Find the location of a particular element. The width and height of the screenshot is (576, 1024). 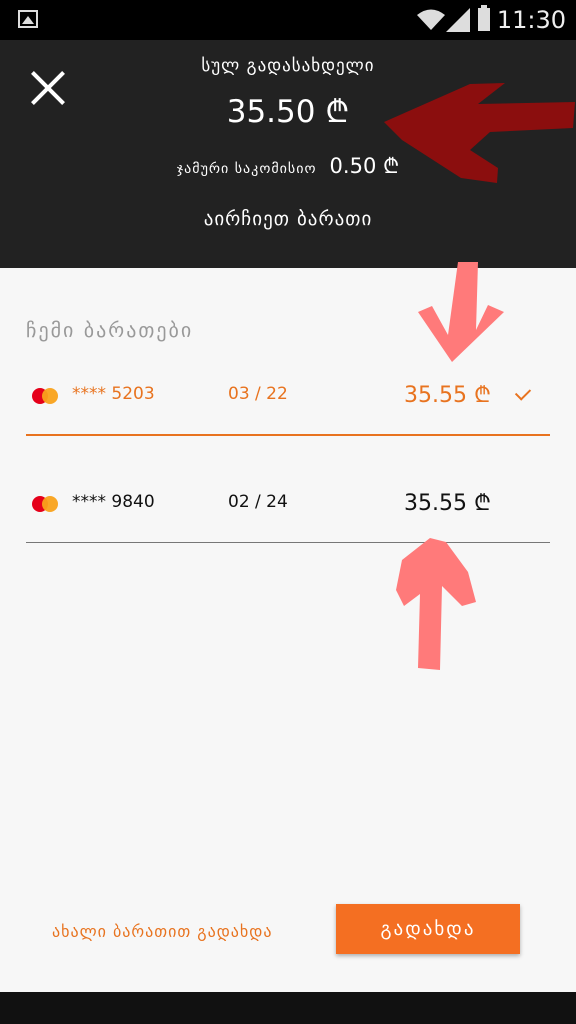

total-amount: 35.50 ₾ is located at coordinates (288, 112).